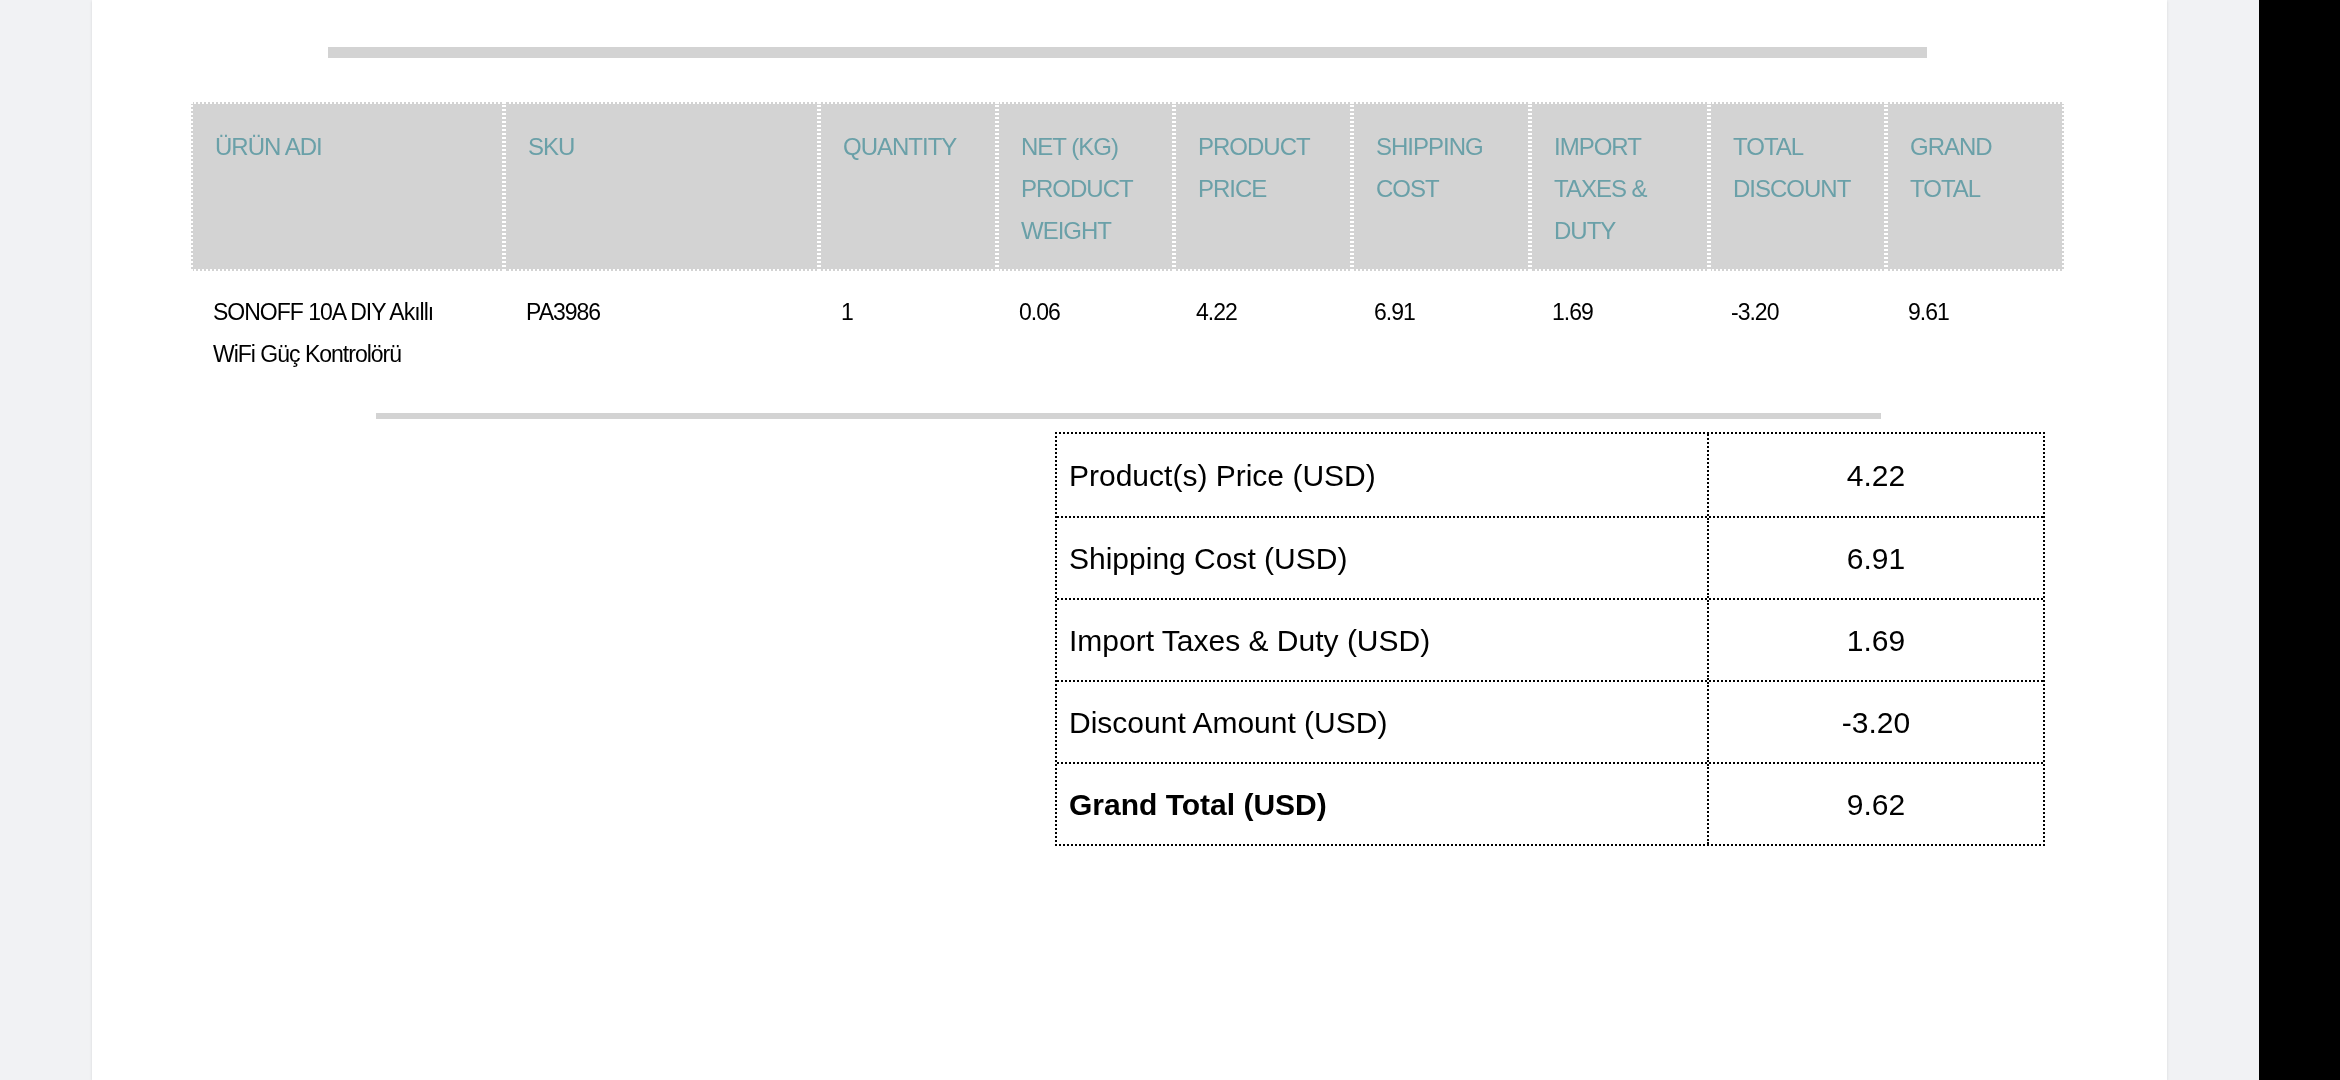  Describe the element at coordinates (1039, 312) in the screenshot. I see `table-cell-text: 0.06` at that location.